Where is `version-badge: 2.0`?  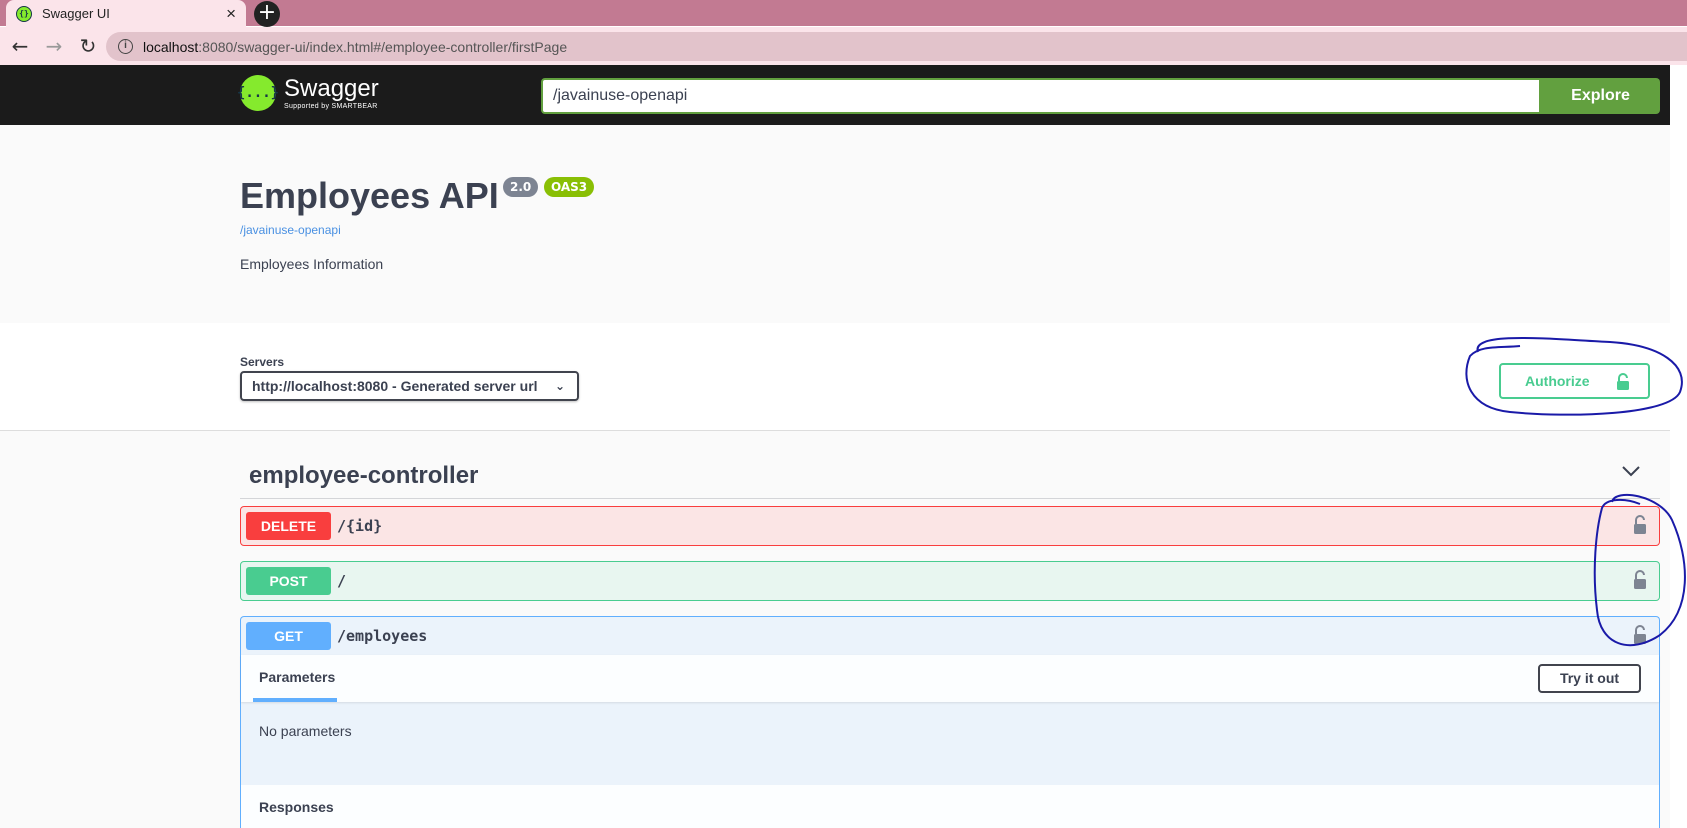 version-badge: 2.0 is located at coordinates (521, 187).